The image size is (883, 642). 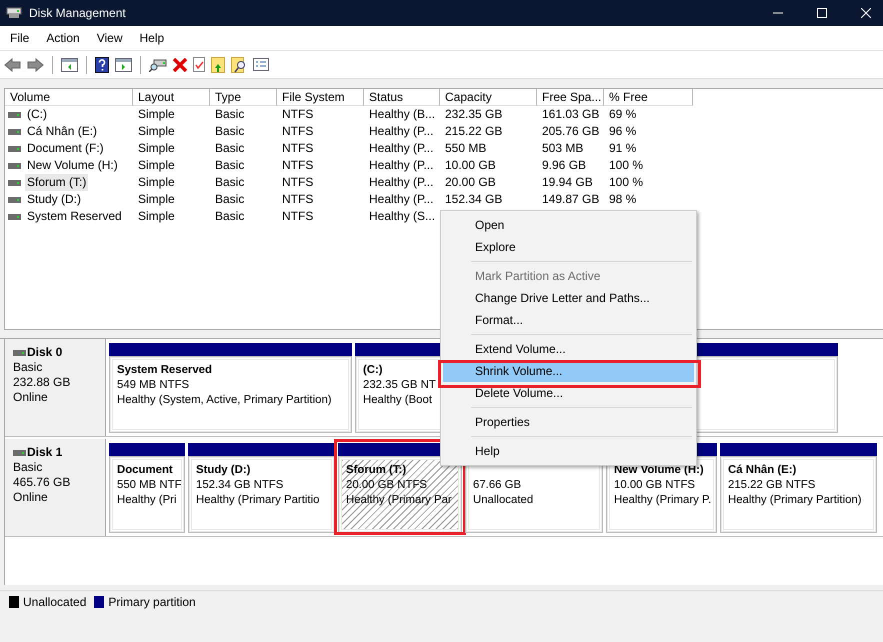 What do you see at coordinates (110, 38) in the screenshot?
I see `menu-item: View` at bounding box center [110, 38].